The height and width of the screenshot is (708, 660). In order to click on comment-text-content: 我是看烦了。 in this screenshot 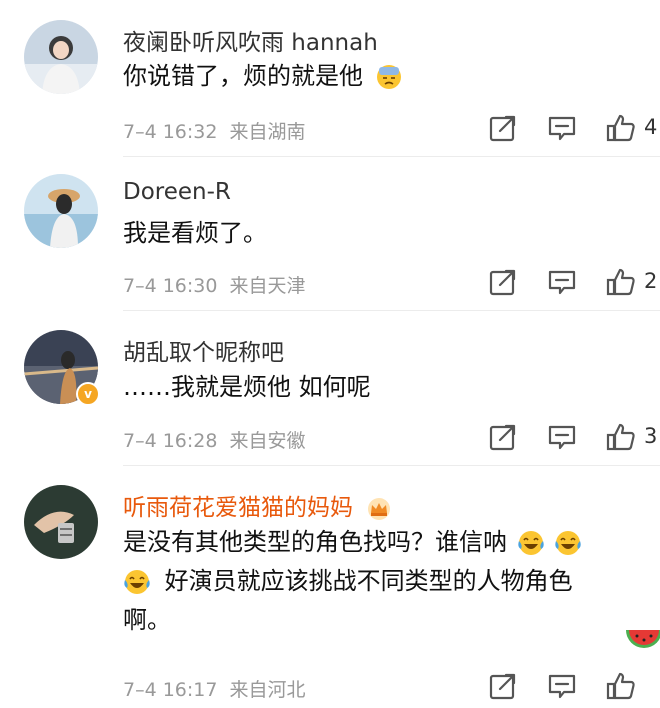, I will do `click(195, 233)`.